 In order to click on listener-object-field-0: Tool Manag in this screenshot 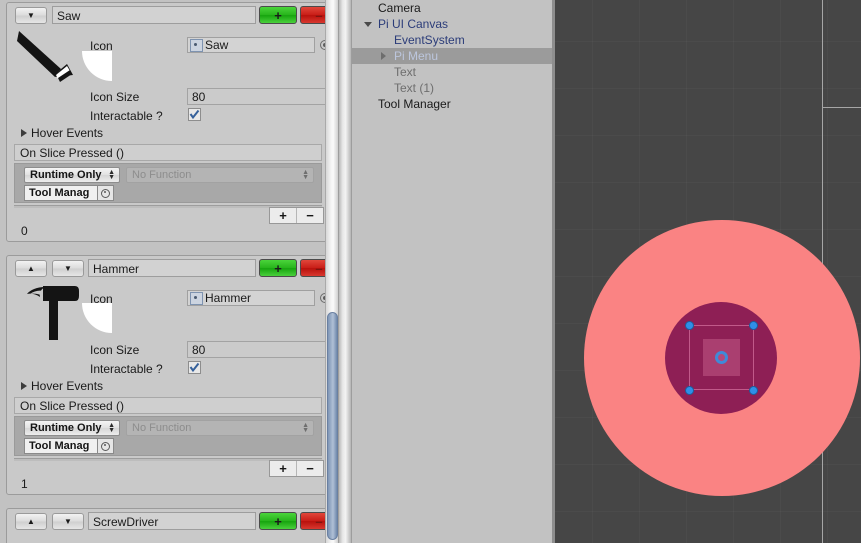, I will do `click(69, 193)`.